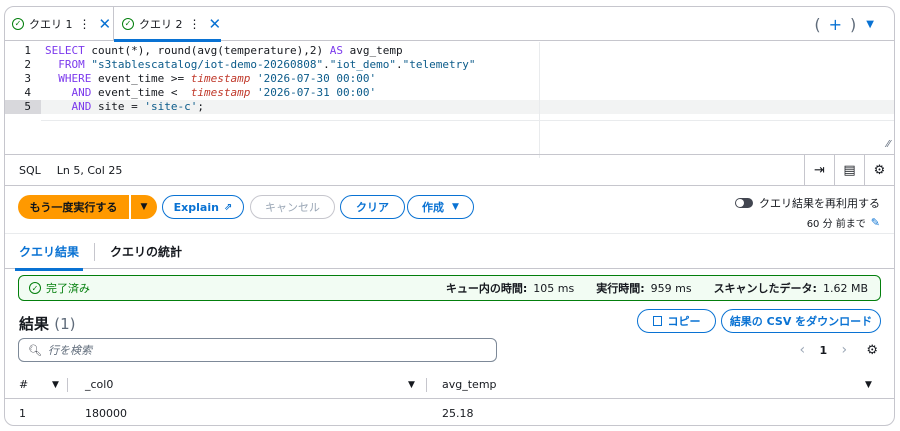 The image size is (900, 431). What do you see at coordinates (801, 321) in the screenshot?
I see `download-csv-button: 結果の CSV をダウンロード` at bounding box center [801, 321].